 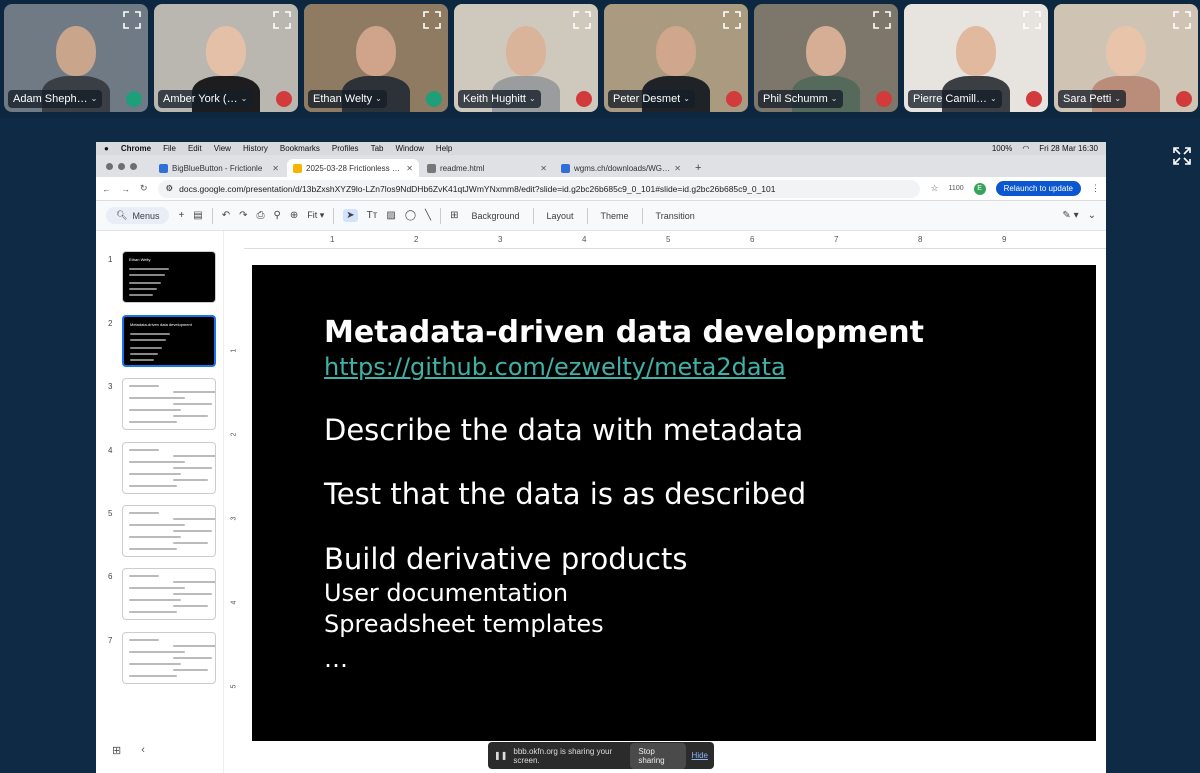 I want to click on image-icon: ▨, so click(x=390, y=215).